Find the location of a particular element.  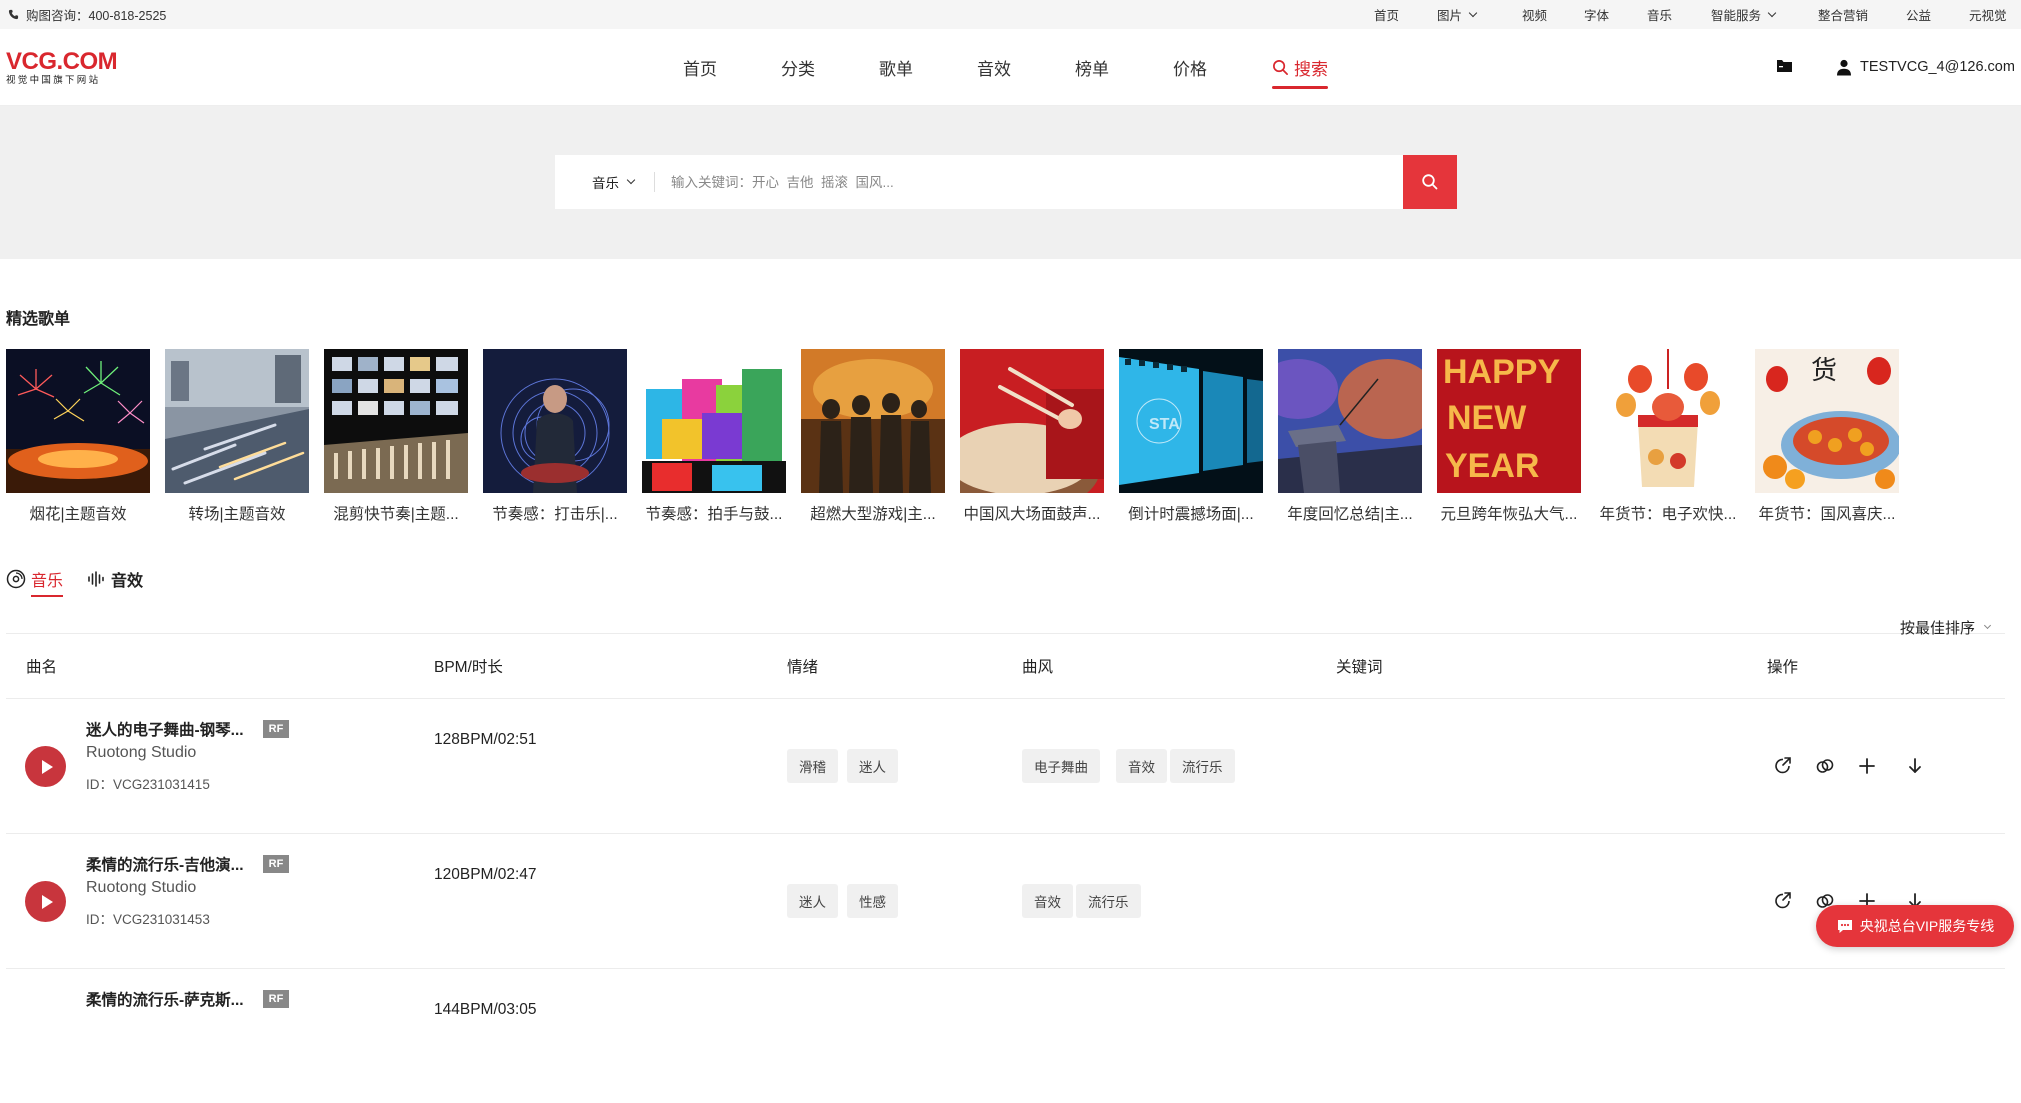

playlist-cover-transition is located at coordinates (237, 421).